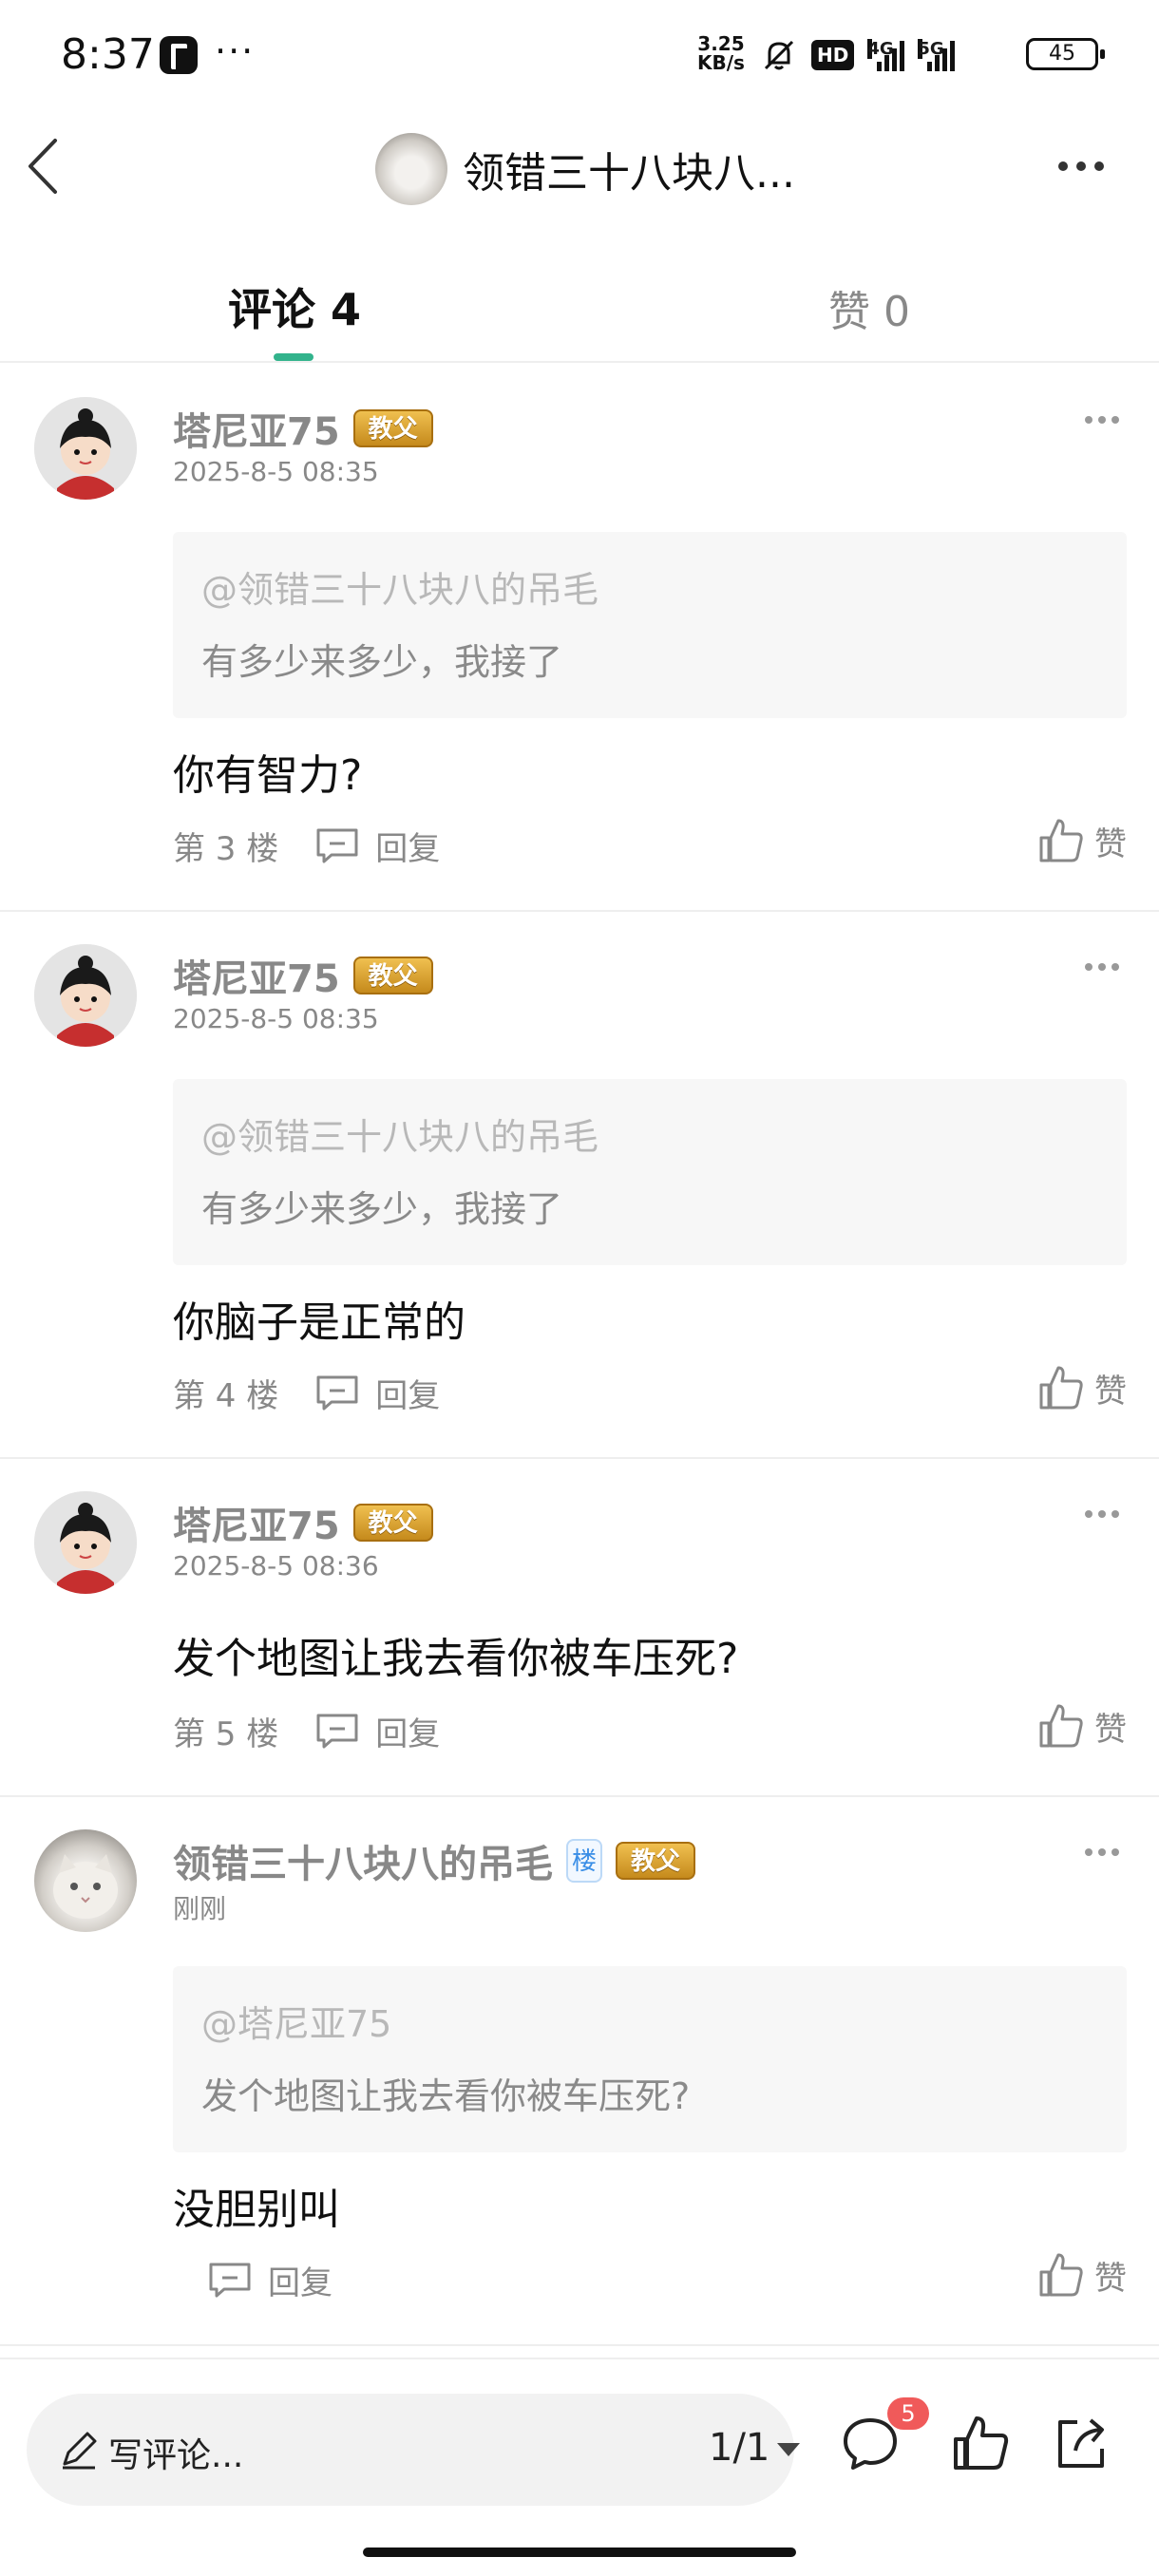 The width and height of the screenshot is (1159, 2576). What do you see at coordinates (937, 55) in the screenshot?
I see `signal-5g-icon: 5G` at bounding box center [937, 55].